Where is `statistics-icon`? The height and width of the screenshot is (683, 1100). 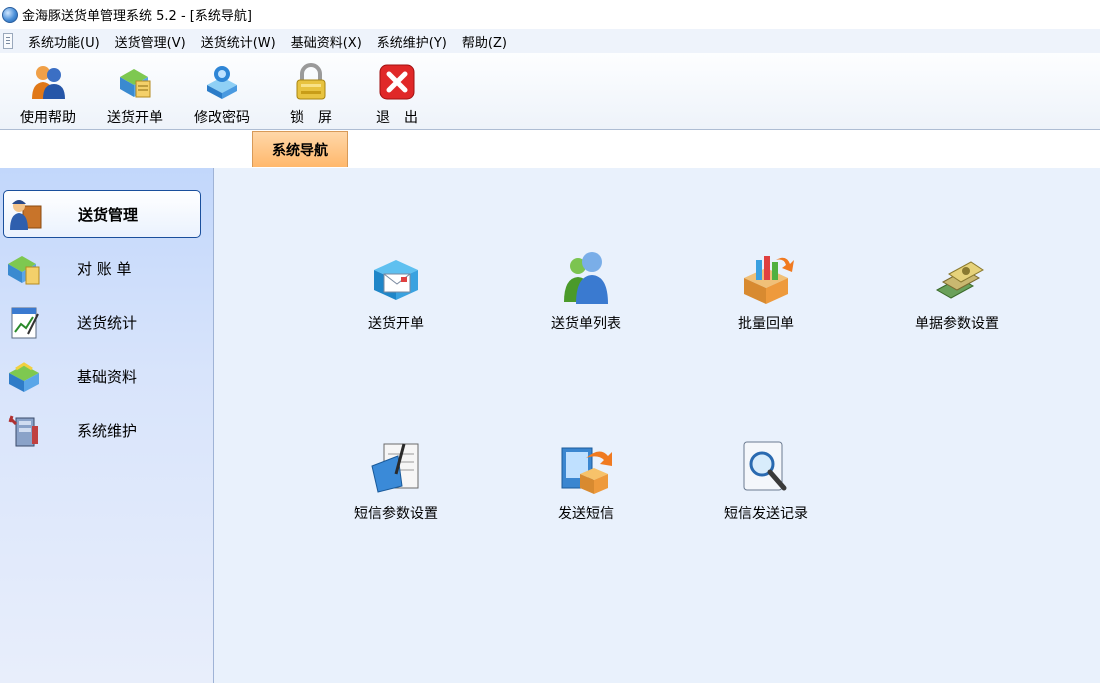 statistics-icon is located at coordinates (25, 323).